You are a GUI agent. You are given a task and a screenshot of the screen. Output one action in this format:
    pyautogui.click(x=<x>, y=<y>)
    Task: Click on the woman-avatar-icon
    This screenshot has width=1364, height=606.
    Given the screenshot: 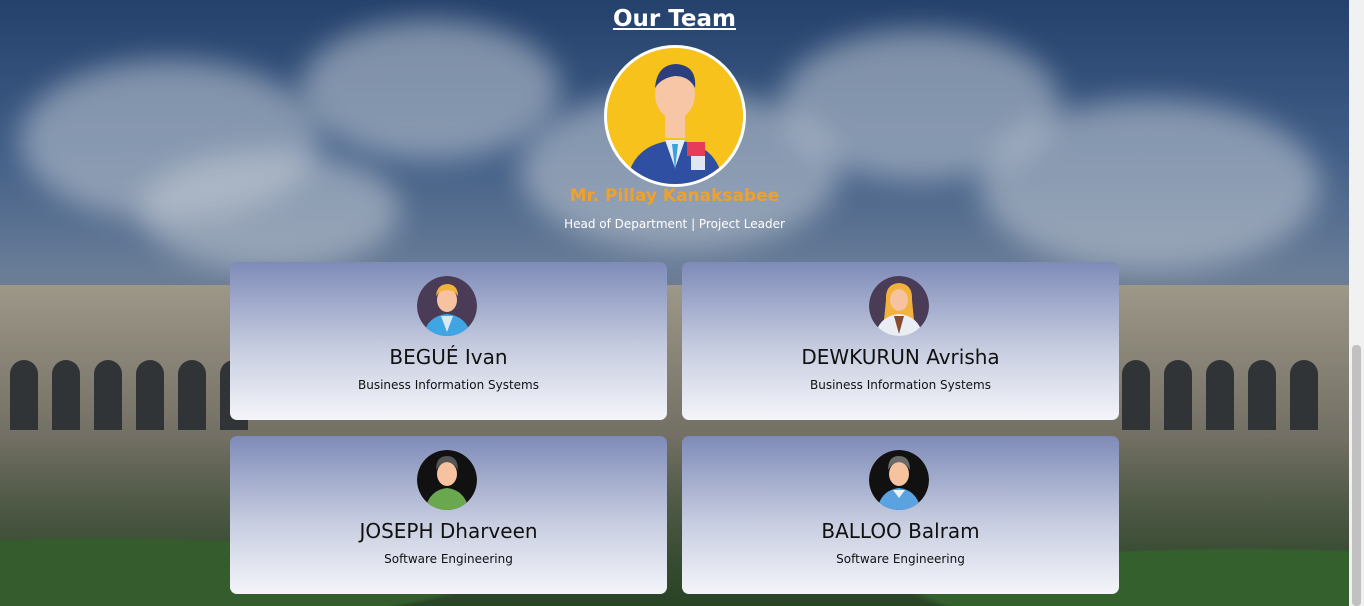 What is the action you would take?
    pyautogui.click(x=899, y=306)
    